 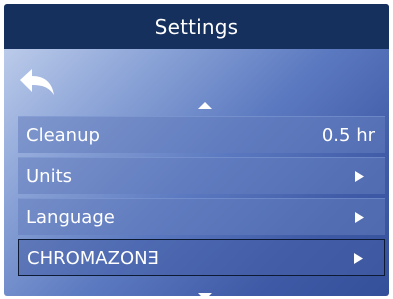 I want to click on menu-item-units: Units, so click(x=201, y=175).